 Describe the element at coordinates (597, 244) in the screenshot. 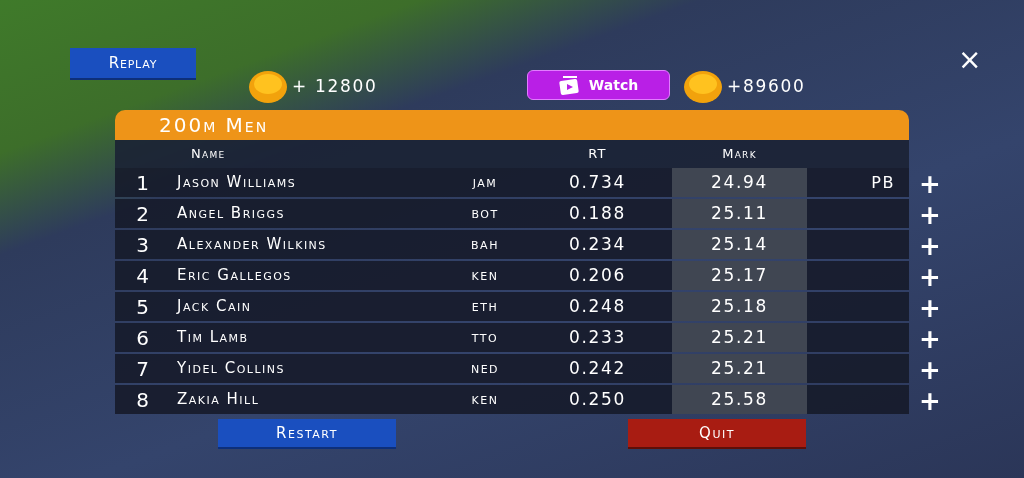

I see `reaction-time: 0.234` at that location.